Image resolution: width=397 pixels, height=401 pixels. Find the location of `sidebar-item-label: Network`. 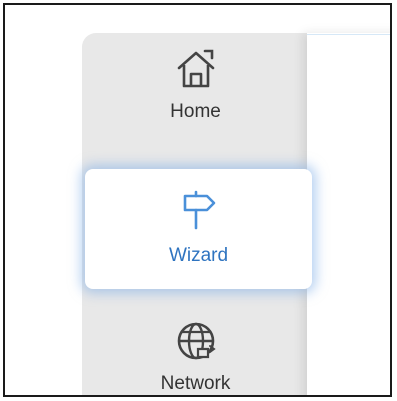

sidebar-item-label: Network is located at coordinates (195, 383).